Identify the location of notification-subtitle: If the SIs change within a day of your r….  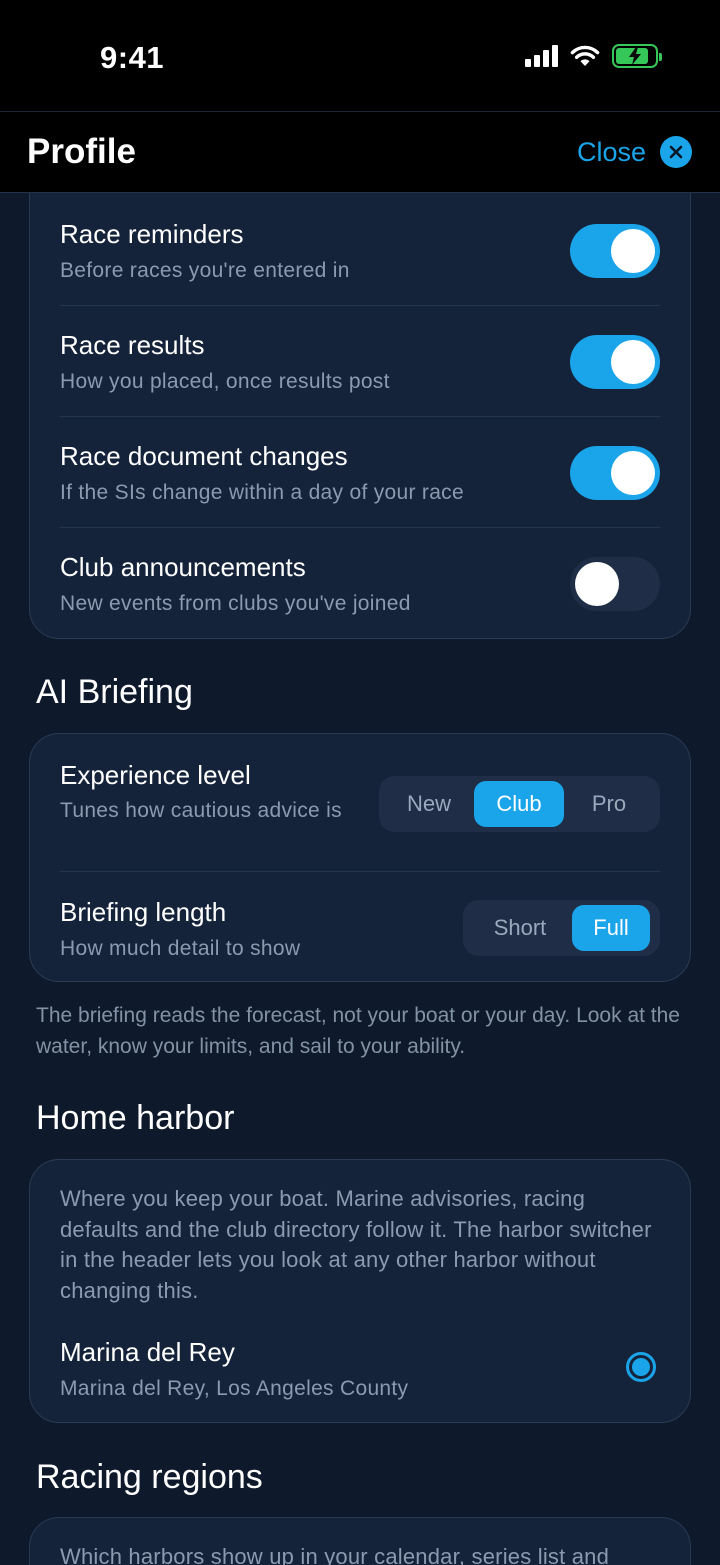
(262, 492).